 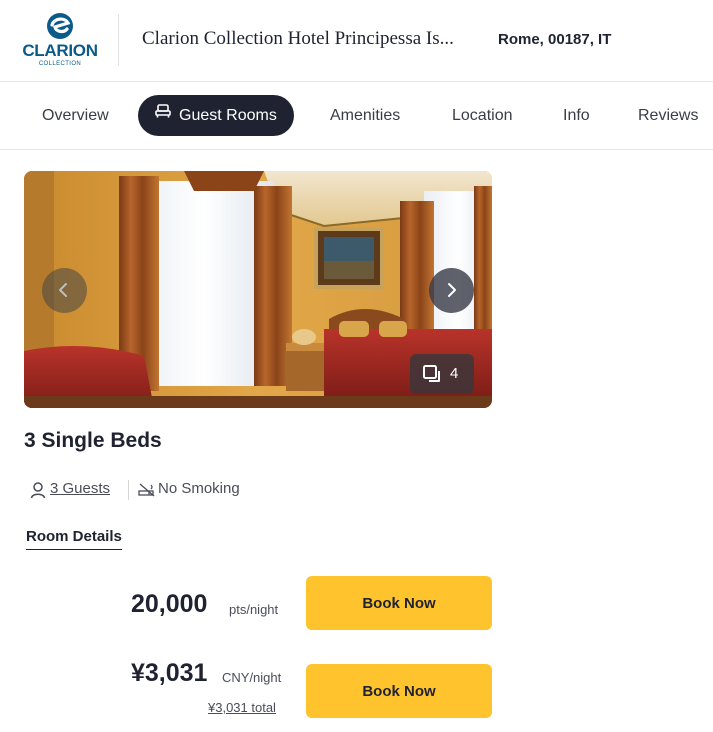 I want to click on room-details-link: Room Details, so click(x=74, y=539).